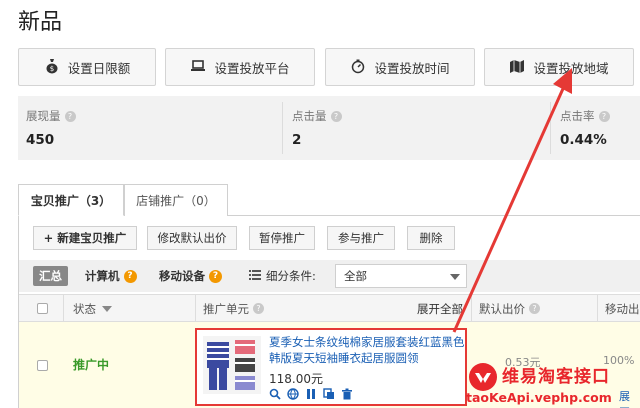 Image resolution: width=640 pixels, height=408 pixels. Describe the element at coordinates (355, 276) in the screenshot. I see `condition-value: 全部` at that location.